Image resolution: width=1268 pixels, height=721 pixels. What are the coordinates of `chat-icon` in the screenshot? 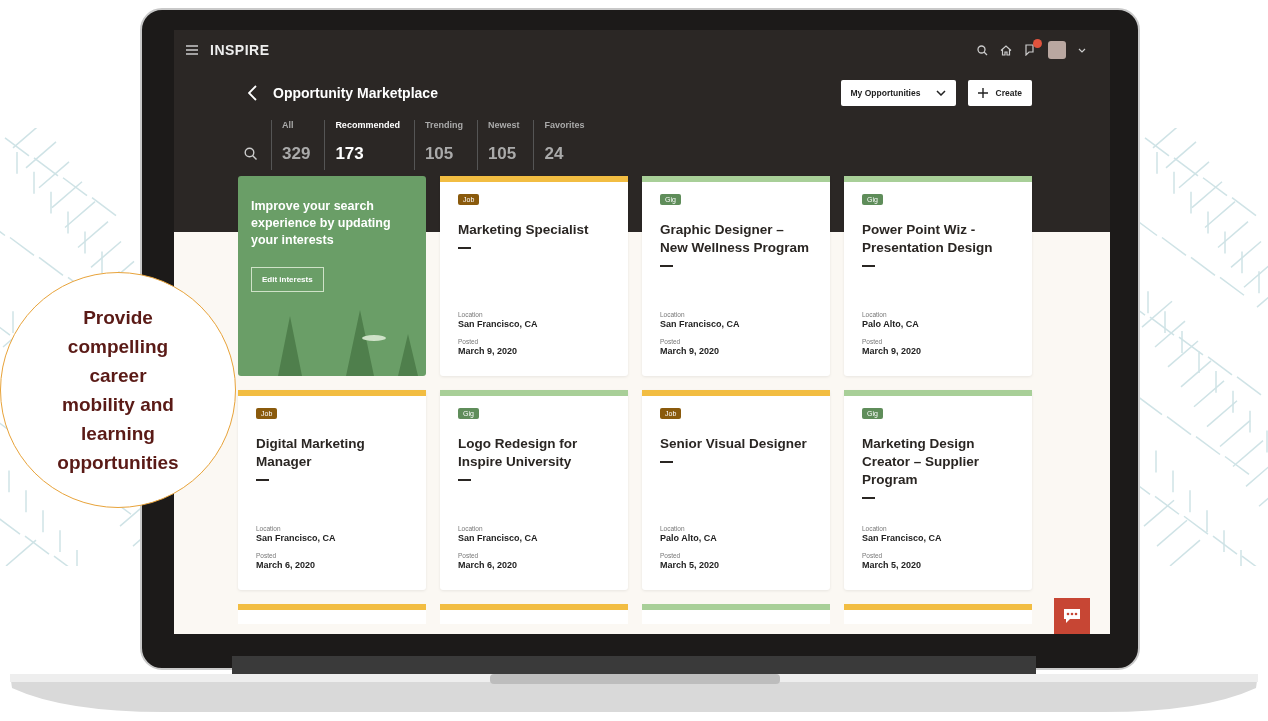 It's located at (1072, 616).